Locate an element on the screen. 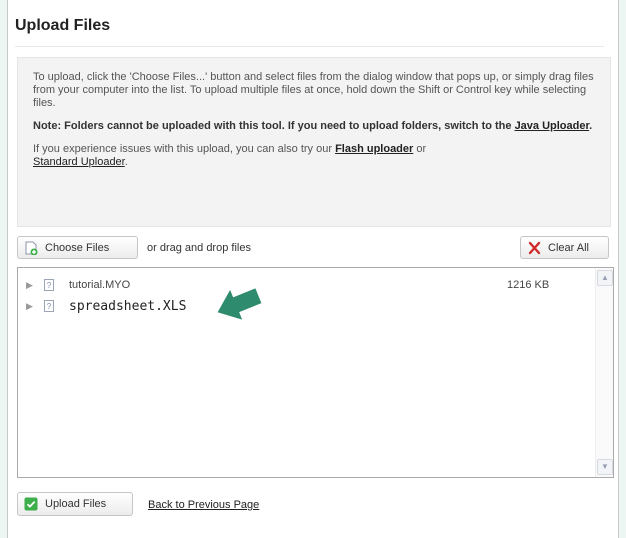 The image size is (626, 538). scroll-up-icon: ▲ is located at coordinates (605, 278).